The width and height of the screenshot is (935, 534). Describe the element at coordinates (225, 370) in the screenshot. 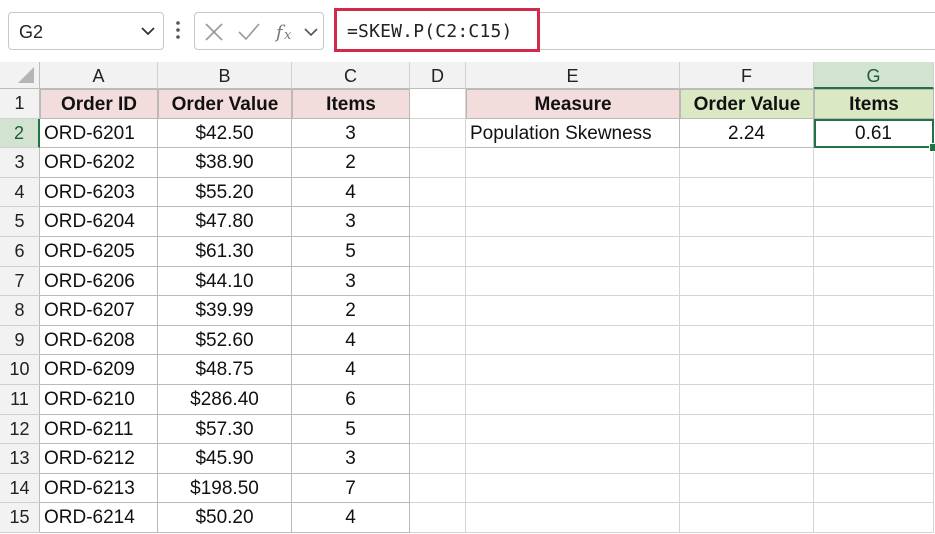

I see `table-cell: $48.75` at that location.